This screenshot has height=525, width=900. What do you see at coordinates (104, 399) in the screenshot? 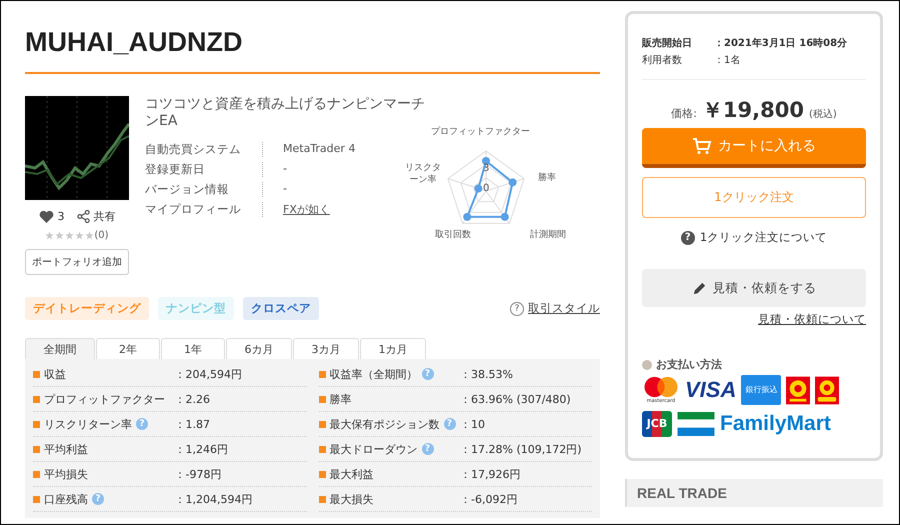
I see `stat-label: プロフィットファクター` at bounding box center [104, 399].